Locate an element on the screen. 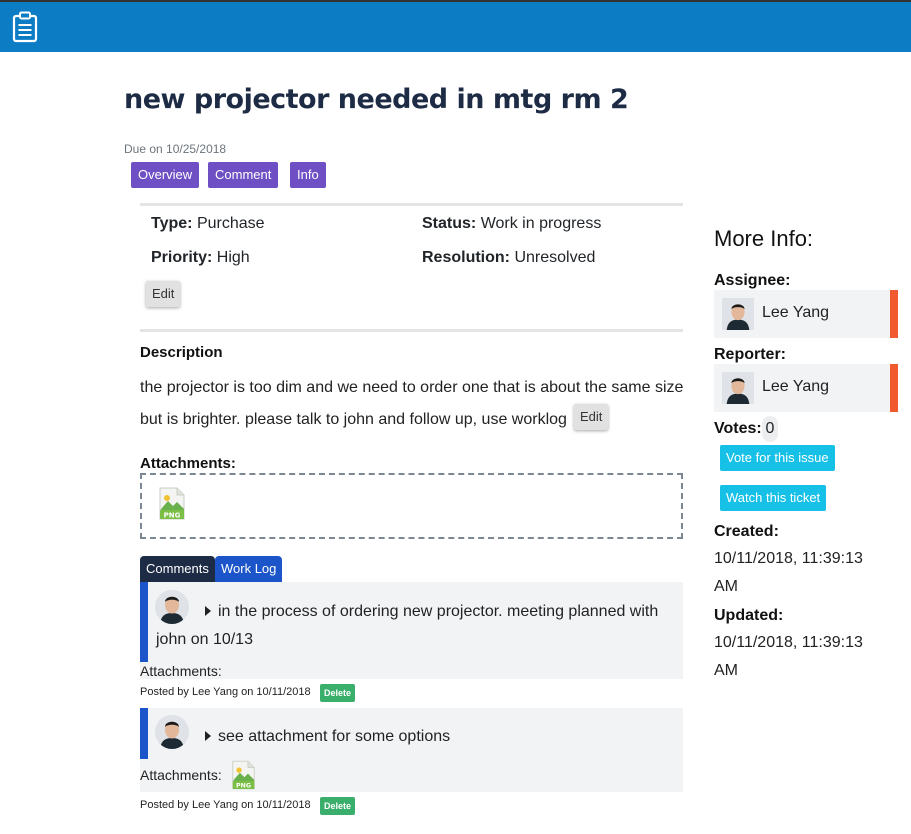 The height and width of the screenshot is (834, 911). tab-work-log: Work Log is located at coordinates (249, 569).